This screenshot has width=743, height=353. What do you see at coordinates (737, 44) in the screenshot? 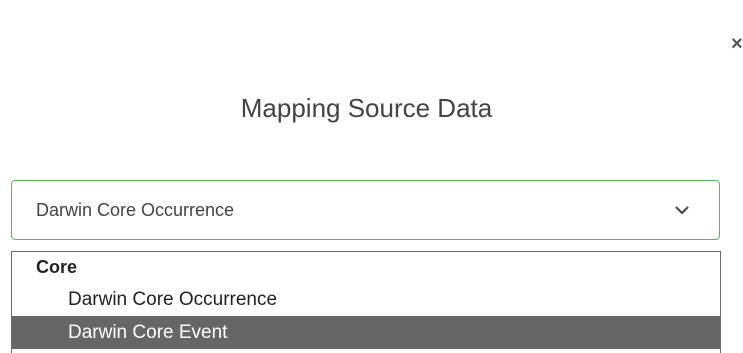
I see `close-icon: ×` at bounding box center [737, 44].